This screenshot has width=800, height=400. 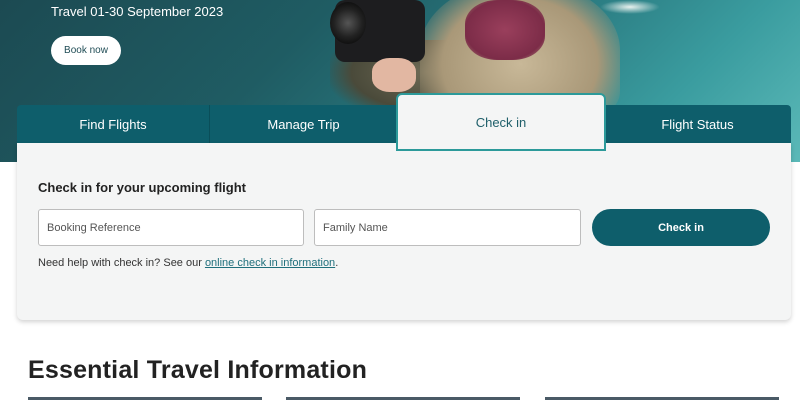 What do you see at coordinates (142, 187) in the screenshot?
I see `check-in-title: Check in for your upcoming flight` at bounding box center [142, 187].